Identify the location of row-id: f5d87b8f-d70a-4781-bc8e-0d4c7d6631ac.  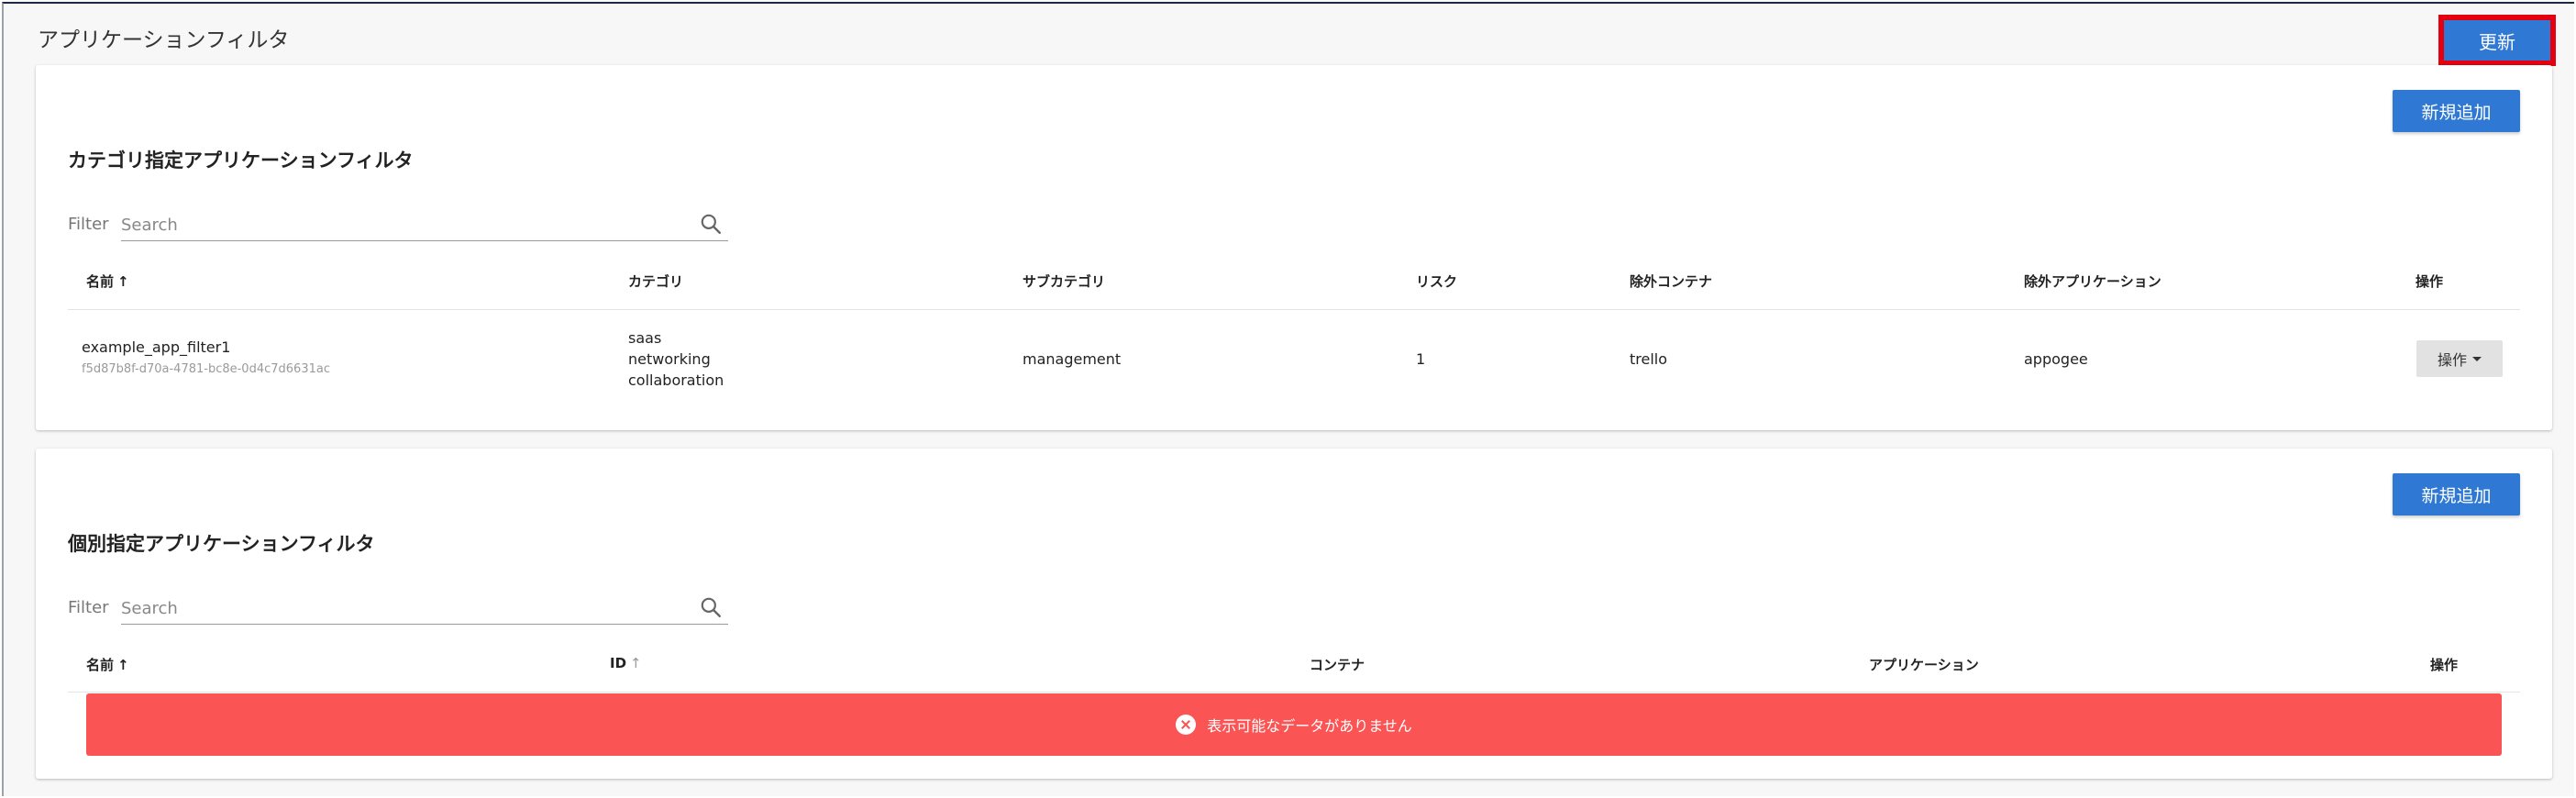
(206, 369).